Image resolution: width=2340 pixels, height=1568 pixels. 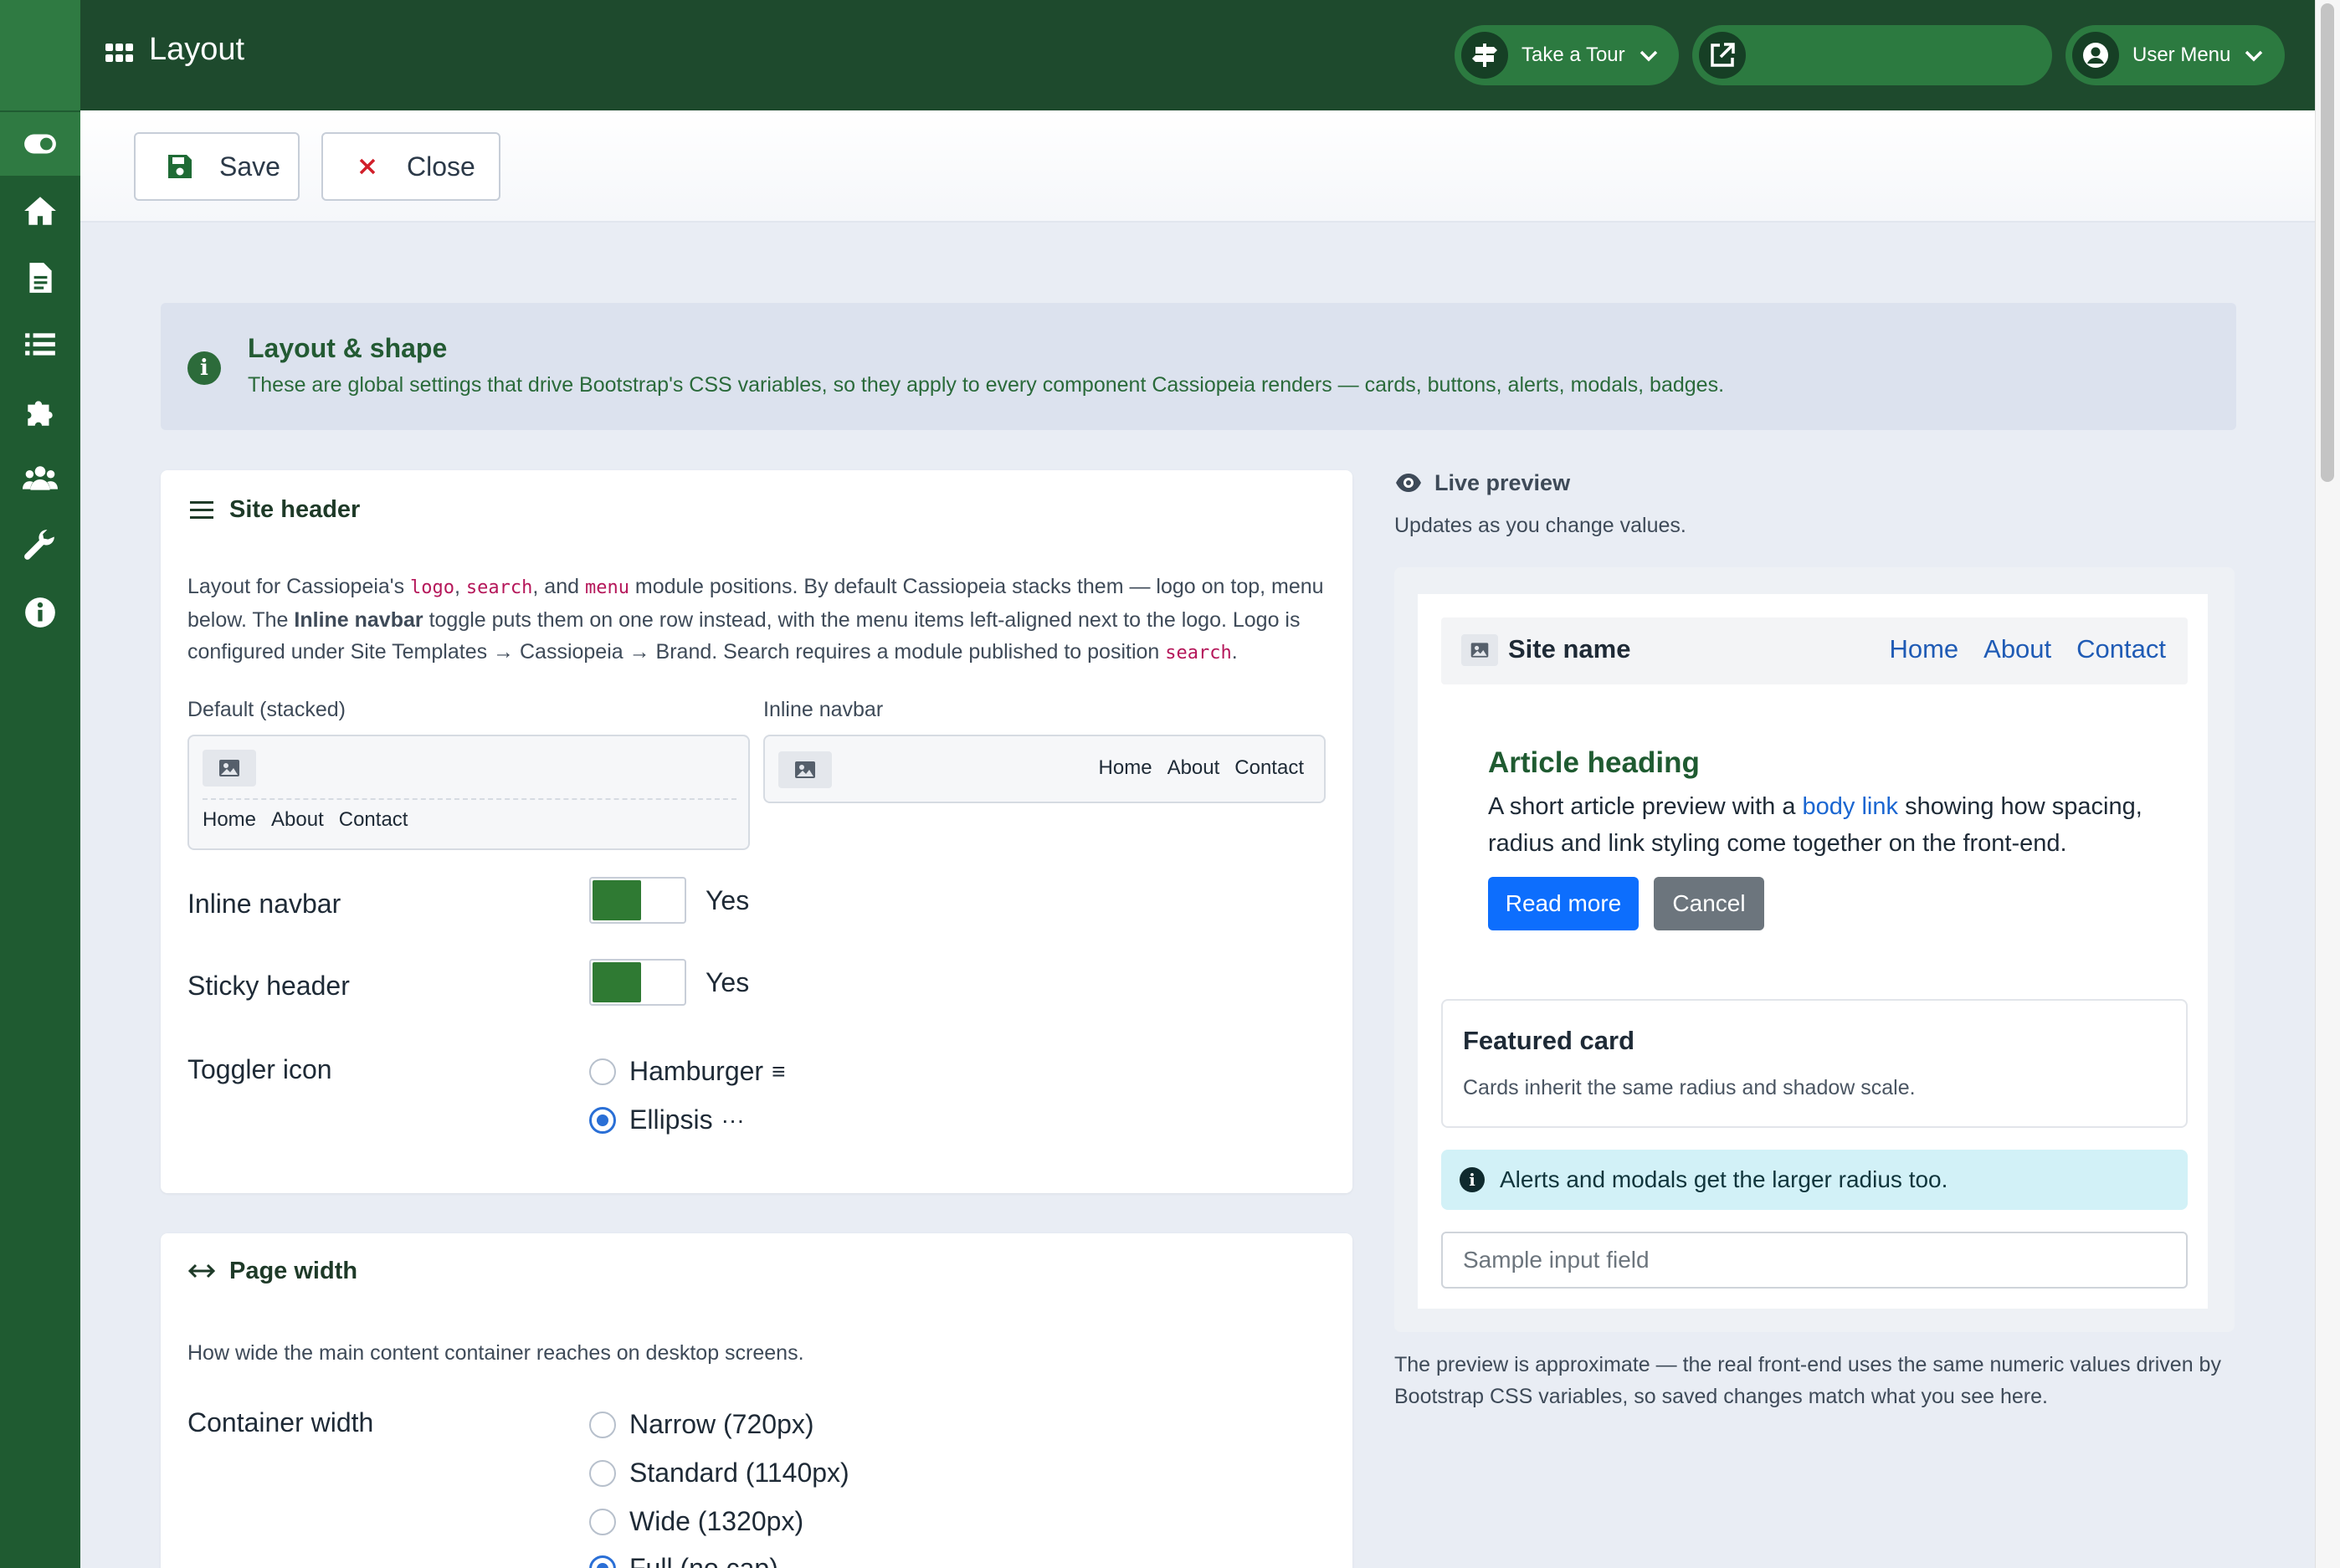 I want to click on desc-text: ., so click(x=1234, y=652).